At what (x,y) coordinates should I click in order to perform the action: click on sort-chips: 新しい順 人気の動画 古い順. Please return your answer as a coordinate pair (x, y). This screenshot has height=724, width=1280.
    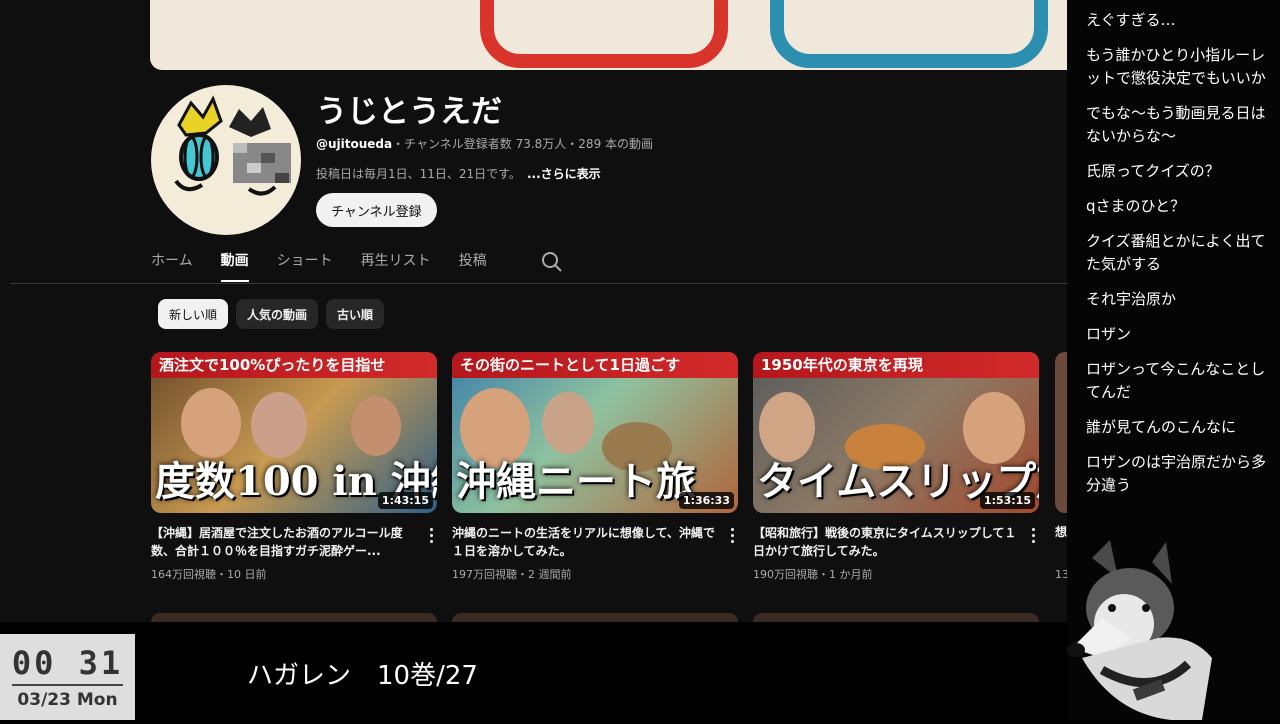
    Looking at the image, I should click on (271, 314).